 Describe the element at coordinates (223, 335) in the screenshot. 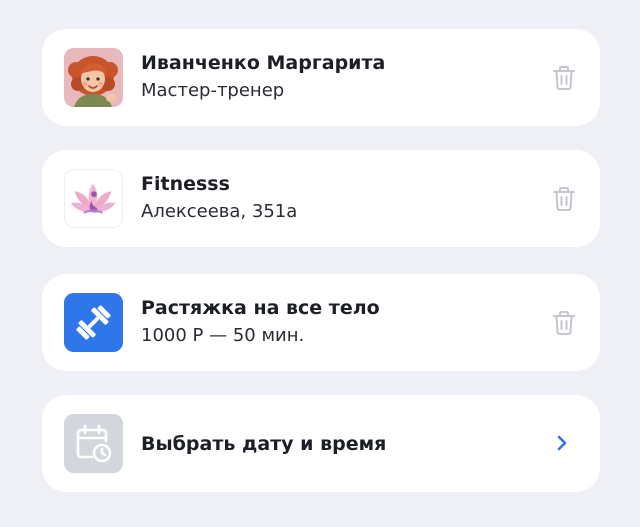

I see `service-price-duration: 1000 Р — 50 мин.` at that location.